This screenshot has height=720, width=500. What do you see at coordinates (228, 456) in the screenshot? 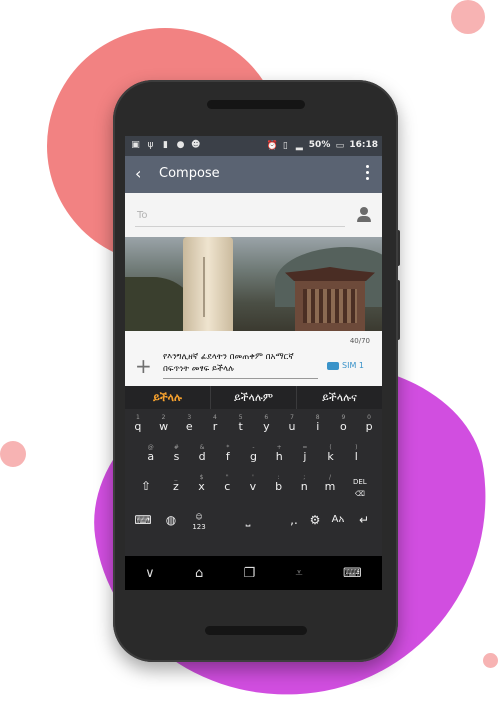
I see `key-f: * f` at bounding box center [228, 456].